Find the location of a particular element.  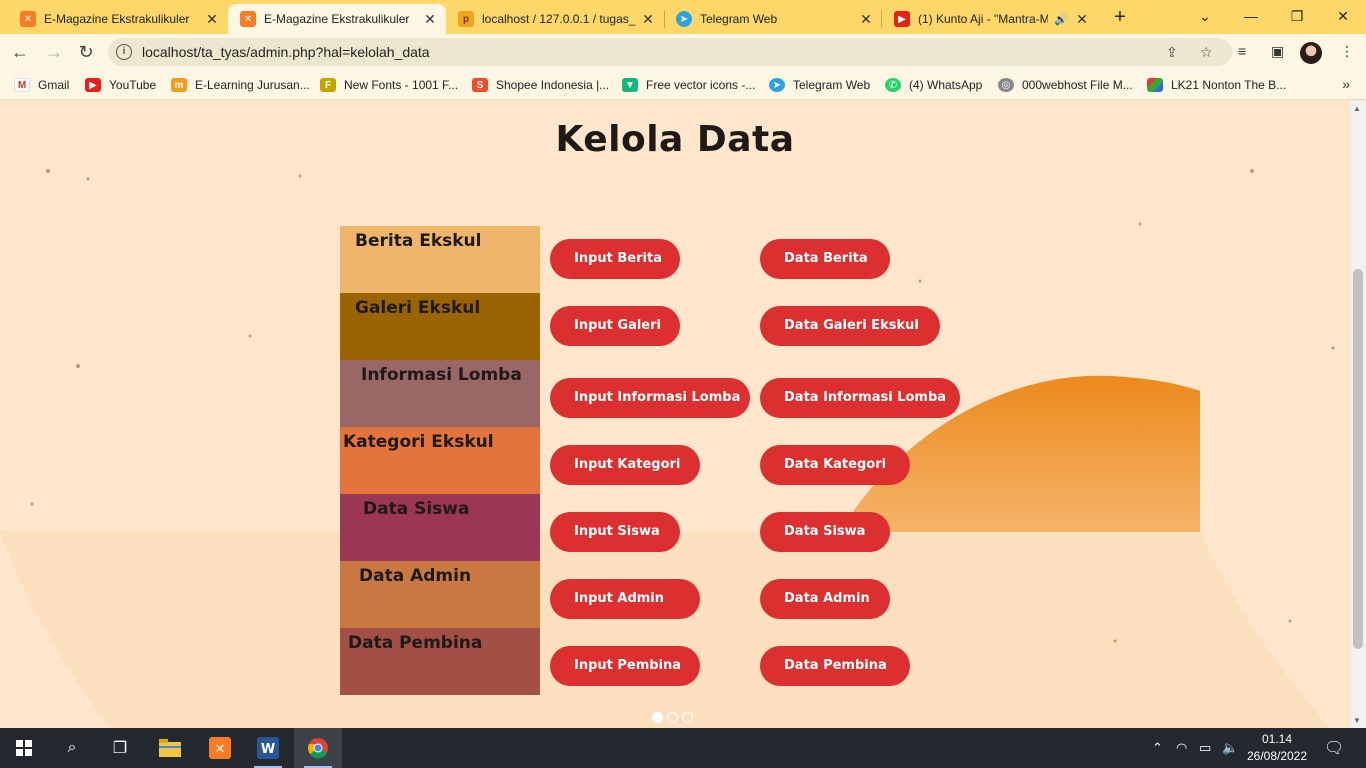

share-icon: ⇪ is located at coordinates (1172, 52).